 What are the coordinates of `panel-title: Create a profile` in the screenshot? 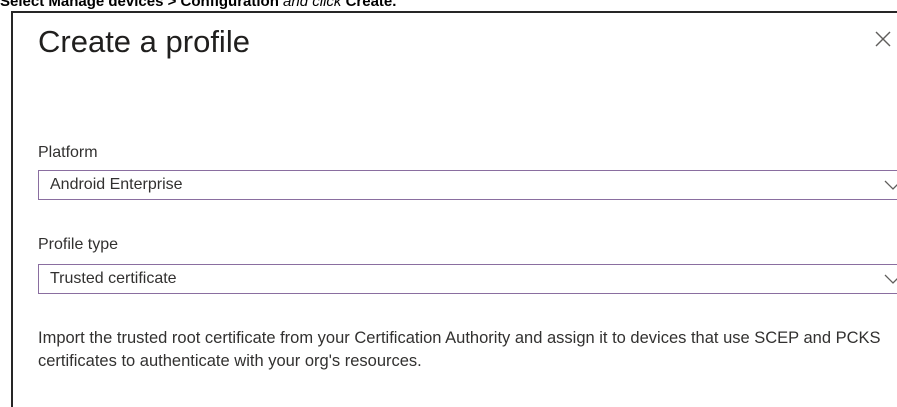 It's located at (144, 41).